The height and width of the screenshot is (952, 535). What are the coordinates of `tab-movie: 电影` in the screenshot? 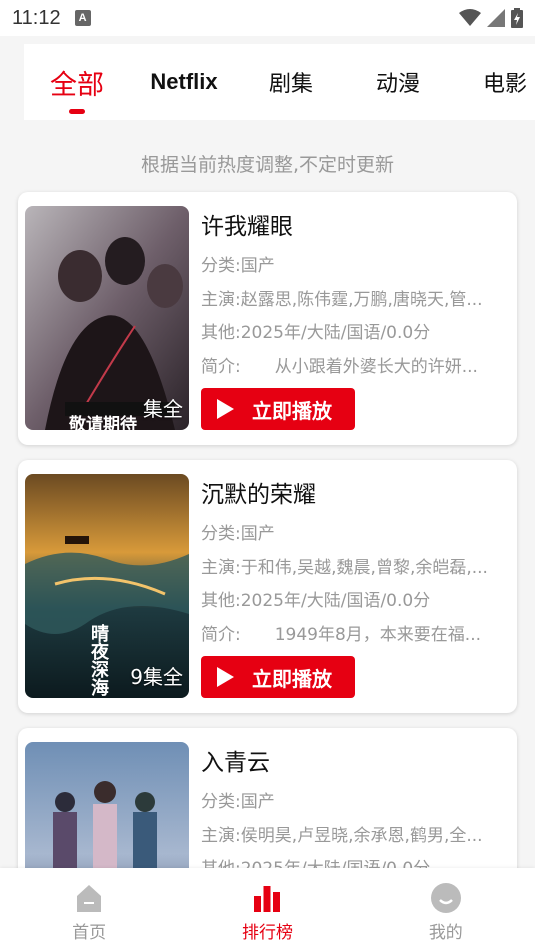 It's located at (493, 82).